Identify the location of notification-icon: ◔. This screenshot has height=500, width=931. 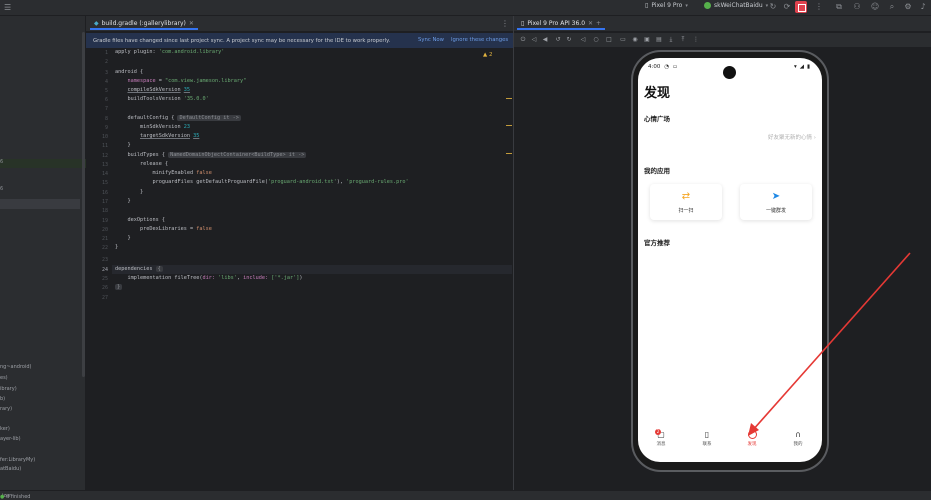
(667, 67).